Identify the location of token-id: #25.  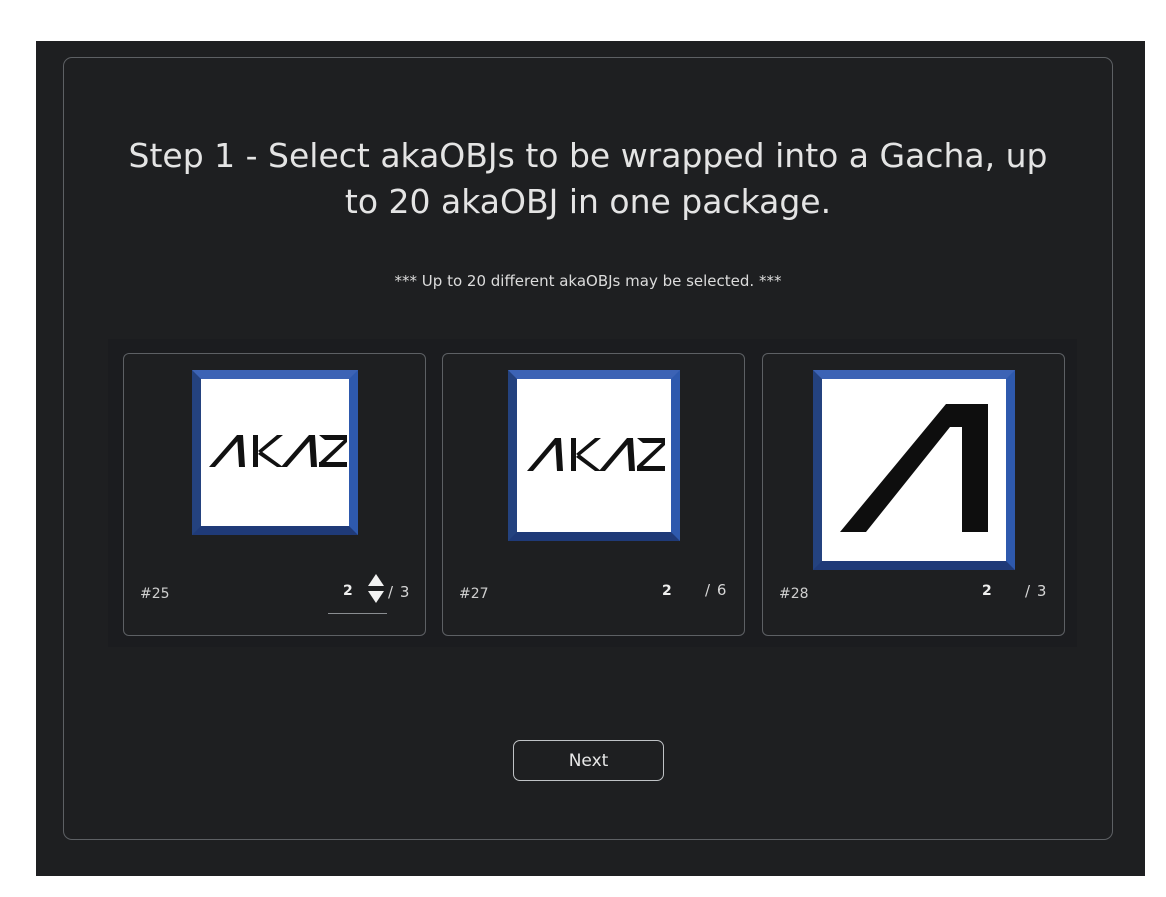
(155, 594).